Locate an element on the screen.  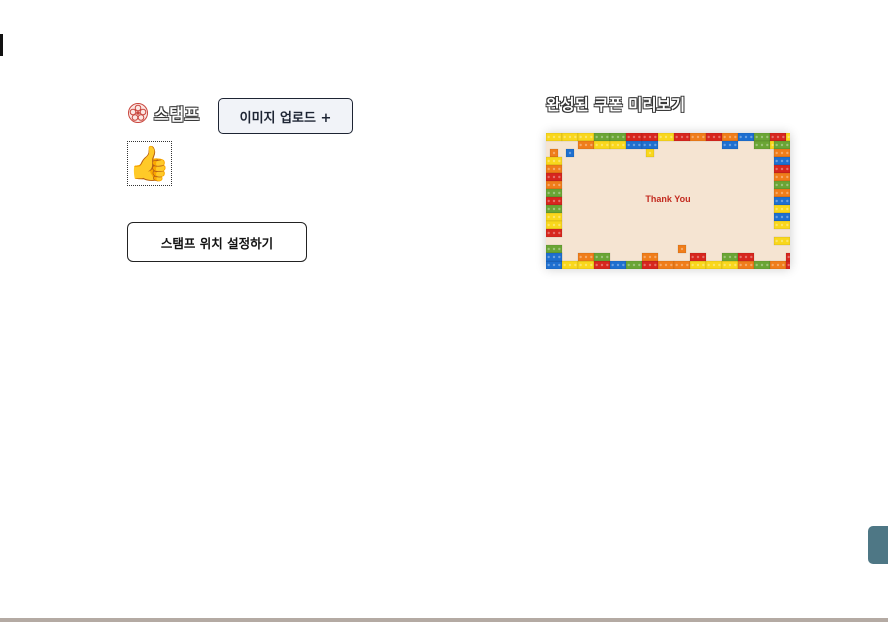
stamp-title: 스탬프 is located at coordinates (177, 114).